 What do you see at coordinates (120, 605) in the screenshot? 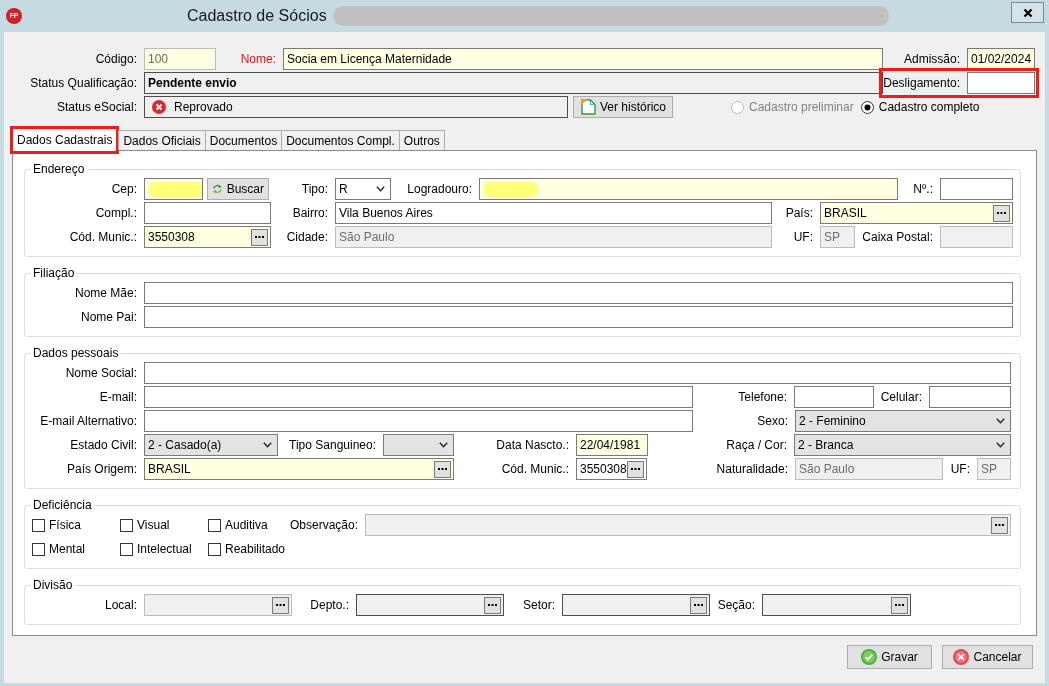
I see `field-label: Local:` at bounding box center [120, 605].